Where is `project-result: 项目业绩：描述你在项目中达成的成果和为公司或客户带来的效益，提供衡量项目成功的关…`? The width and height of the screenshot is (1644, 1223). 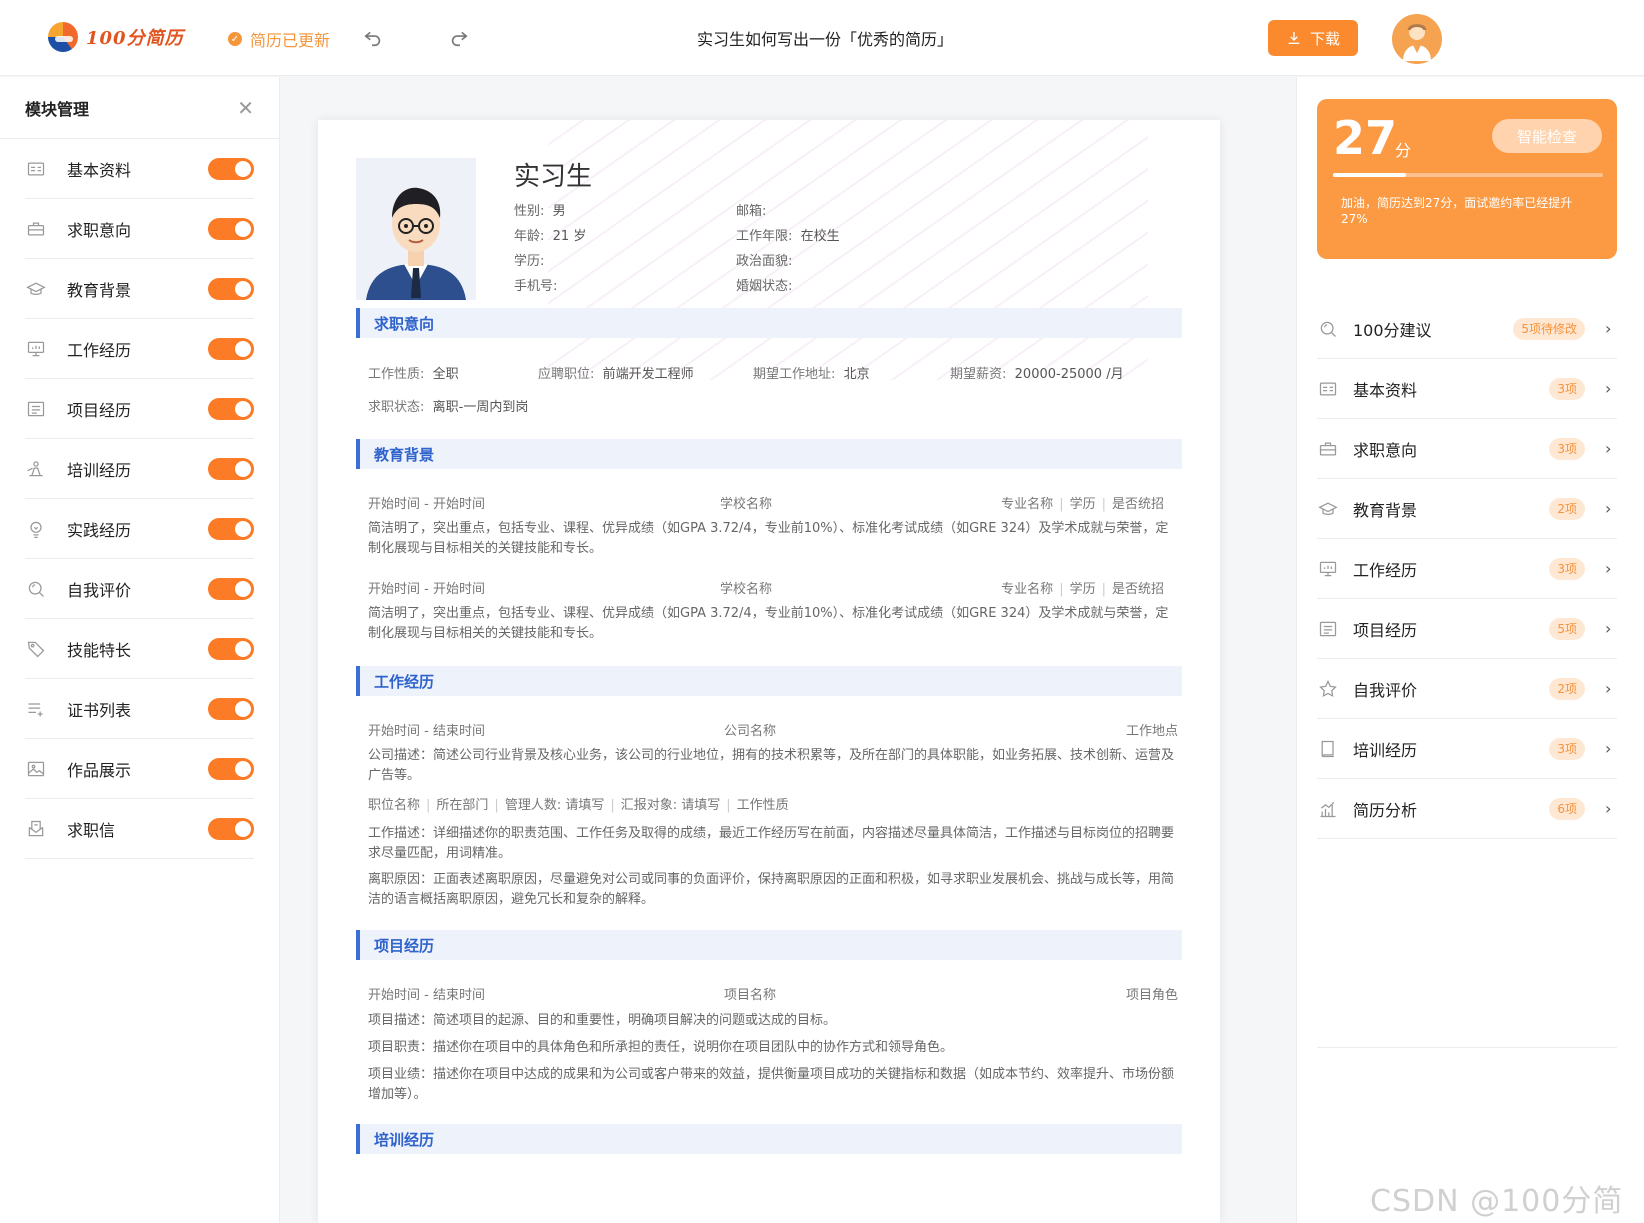
project-result: 项目业绩：描述你在项目中达成的成果和为公司或客户带来的效益，提供衡量项目成功的关… is located at coordinates (771, 1084).